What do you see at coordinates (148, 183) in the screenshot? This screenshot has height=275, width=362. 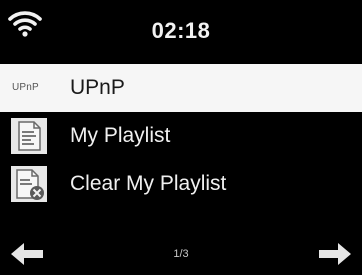 I see `menu-item-label: Clear My Playlist` at bounding box center [148, 183].